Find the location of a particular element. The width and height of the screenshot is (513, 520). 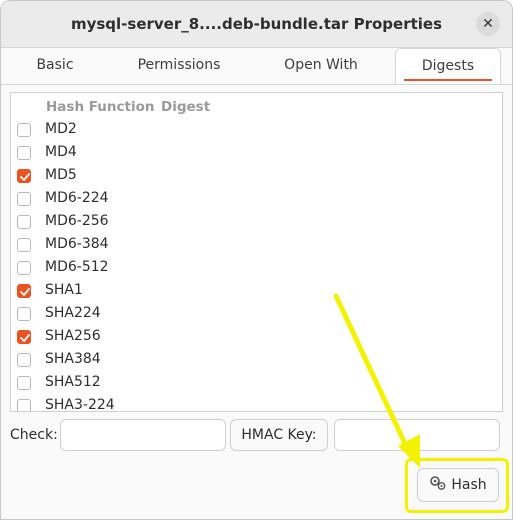

bottom-fields: Check: HMAC Key: is located at coordinates (256, 436).